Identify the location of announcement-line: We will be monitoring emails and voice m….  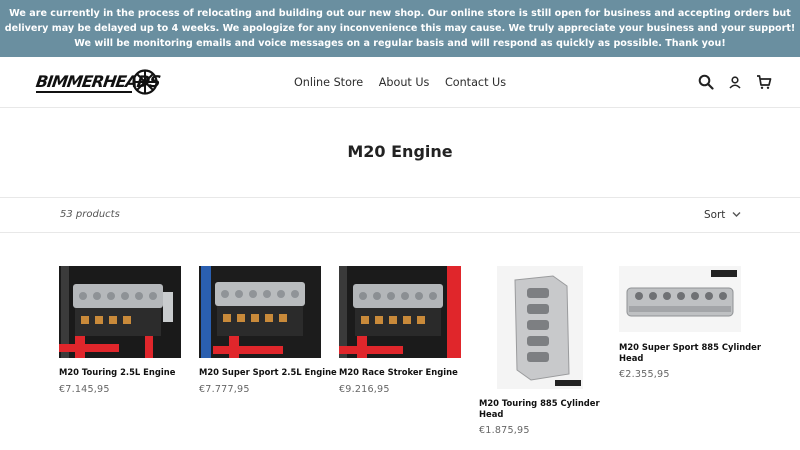
(400, 43).